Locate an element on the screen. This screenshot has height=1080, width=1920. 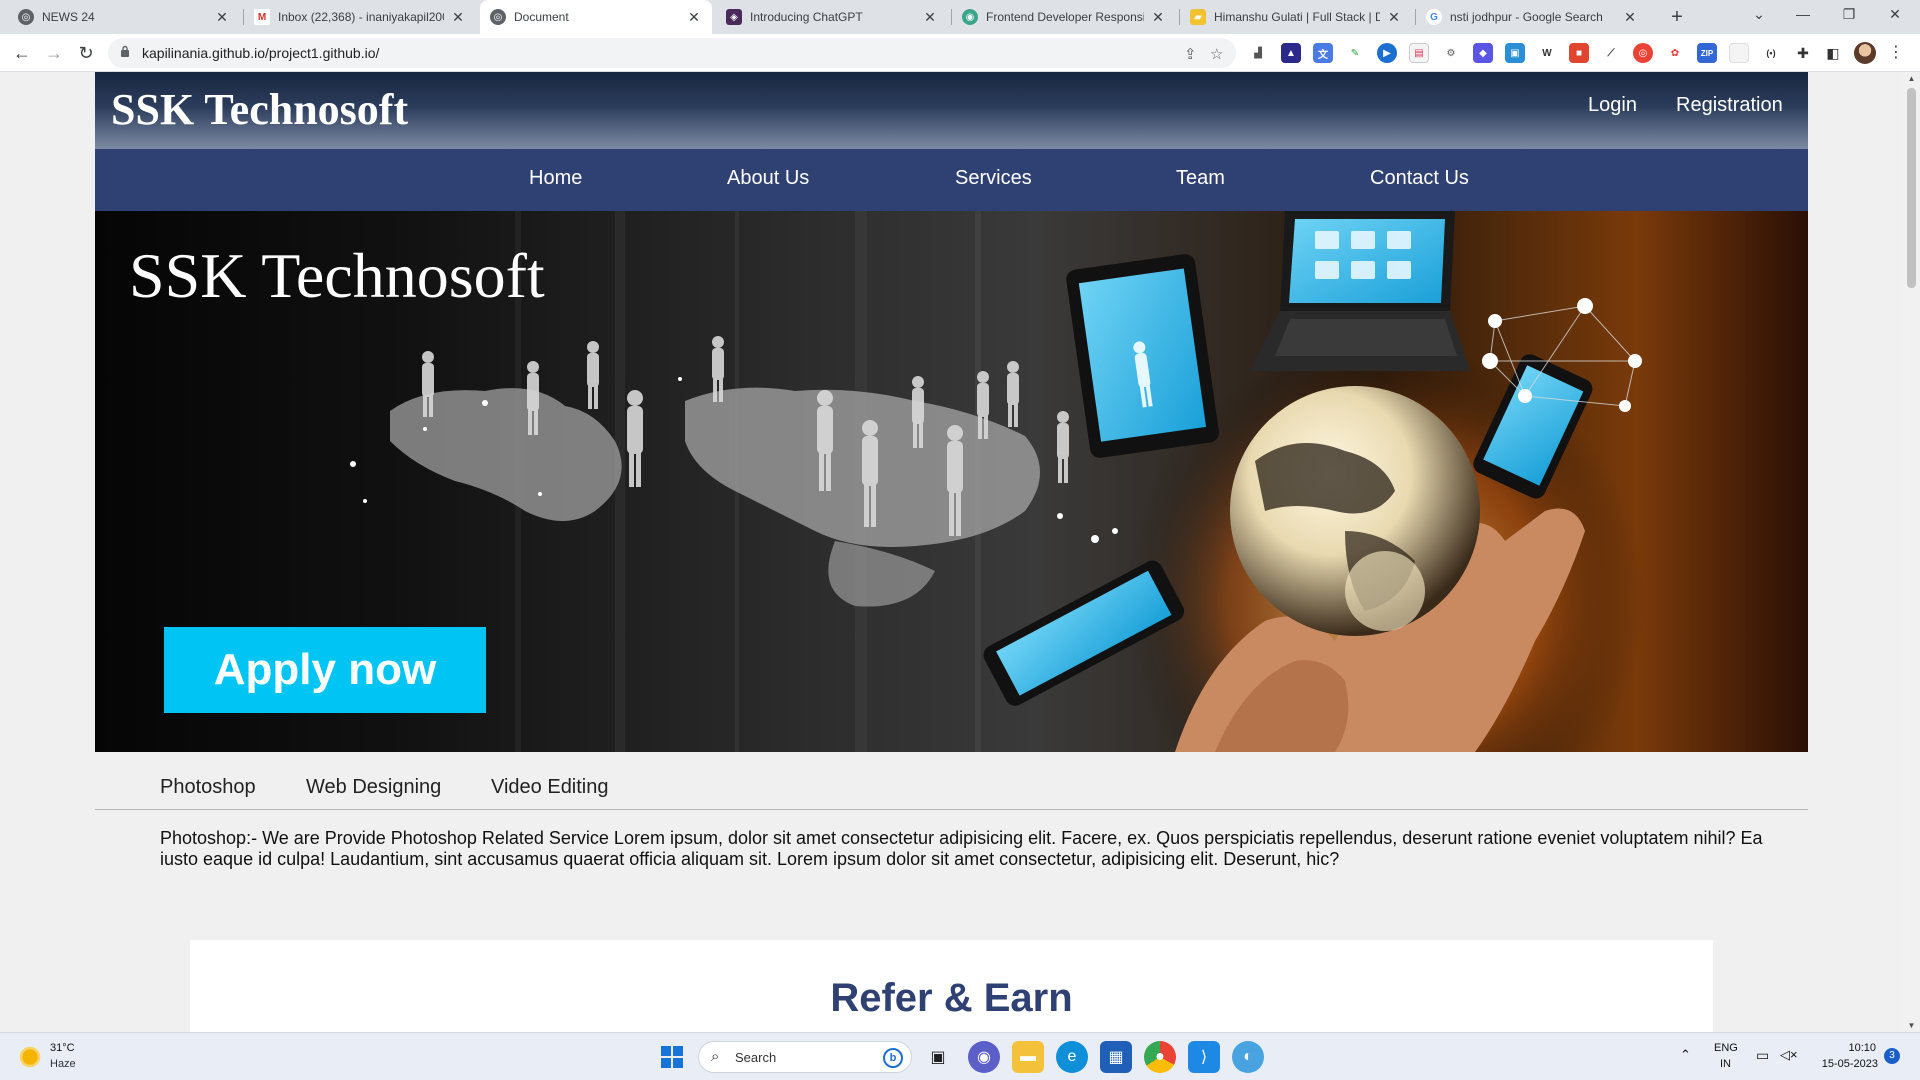
main-nav: Home About Us Services Team Contact Us is located at coordinates (951, 180).